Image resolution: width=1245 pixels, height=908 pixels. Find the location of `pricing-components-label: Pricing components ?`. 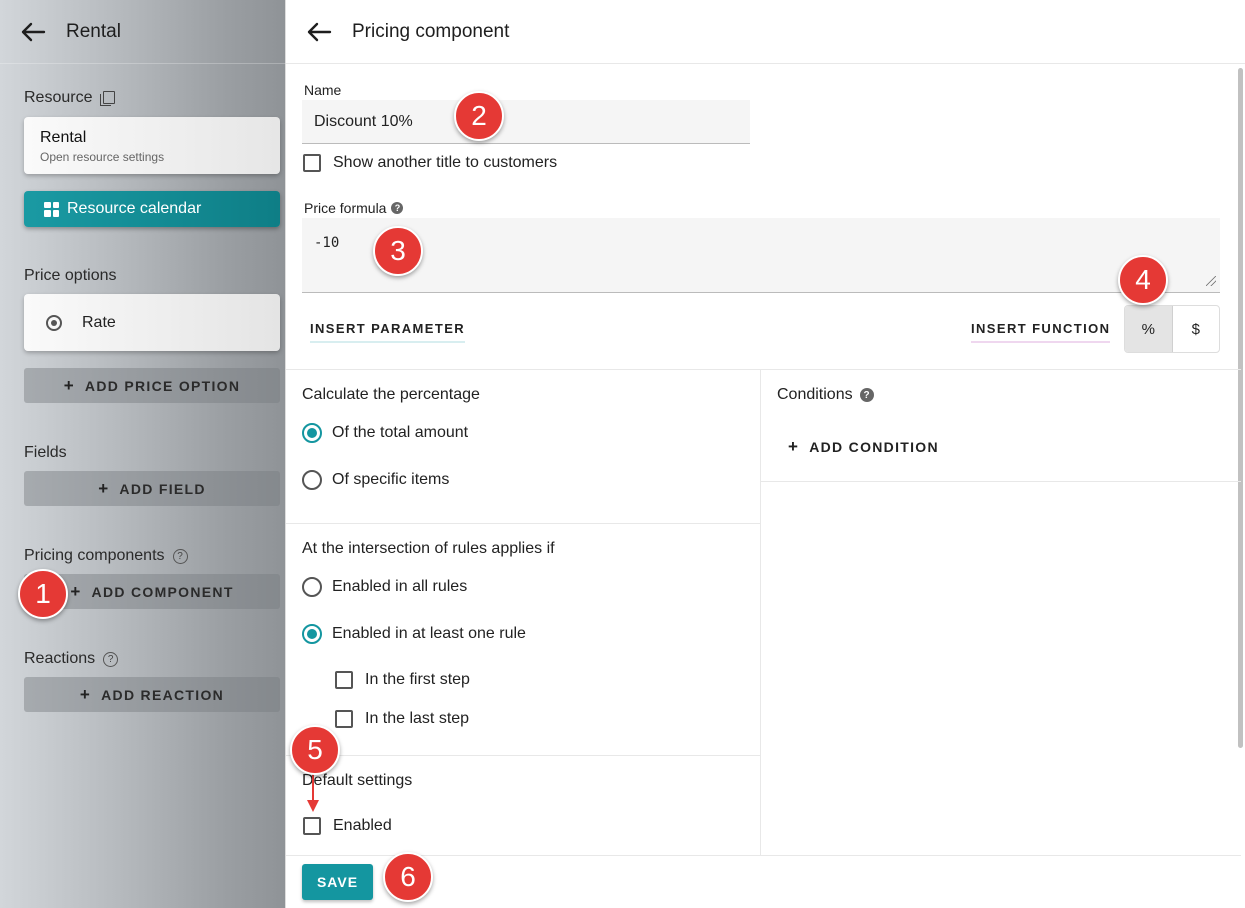

pricing-components-label: Pricing components ? is located at coordinates (106, 556).